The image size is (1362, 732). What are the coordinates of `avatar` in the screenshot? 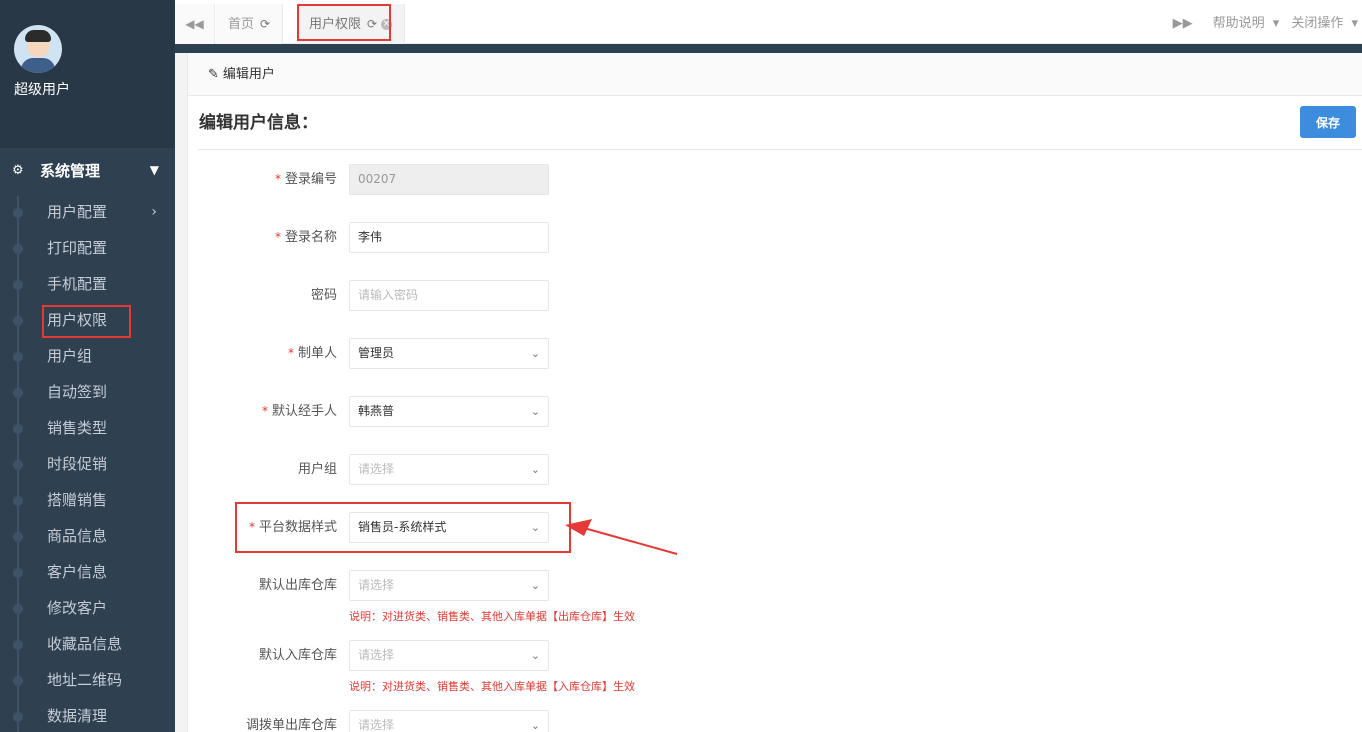 It's located at (38, 49).